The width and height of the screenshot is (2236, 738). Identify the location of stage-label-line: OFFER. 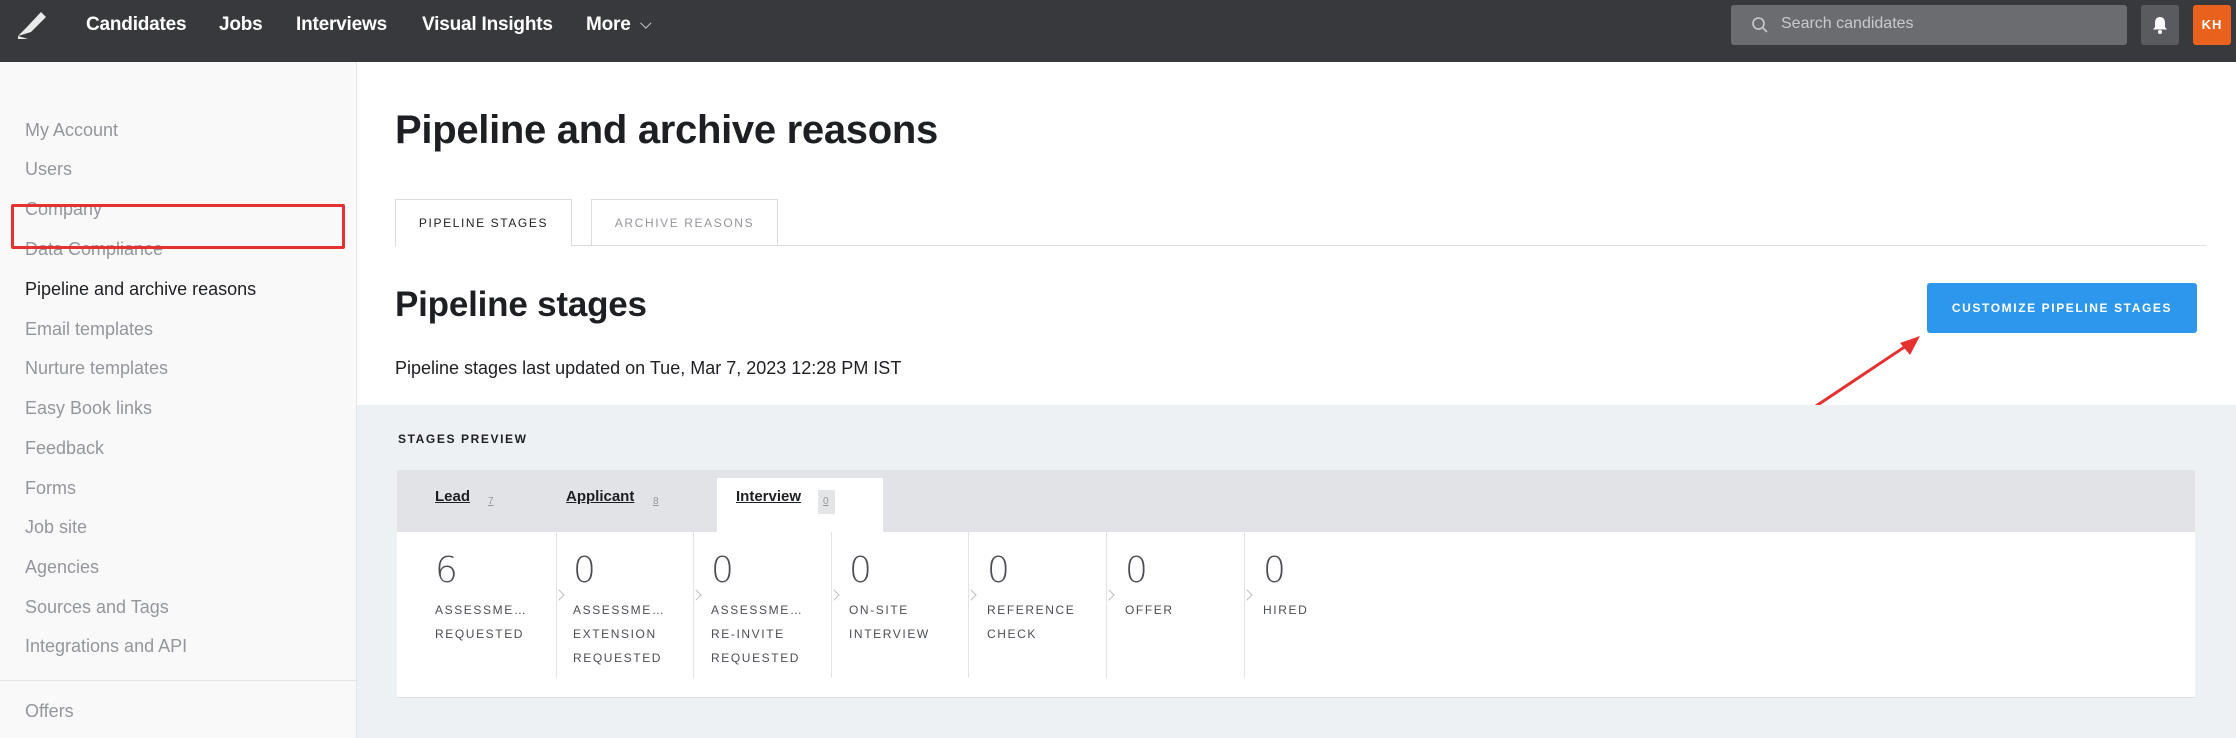
(1149, 610).